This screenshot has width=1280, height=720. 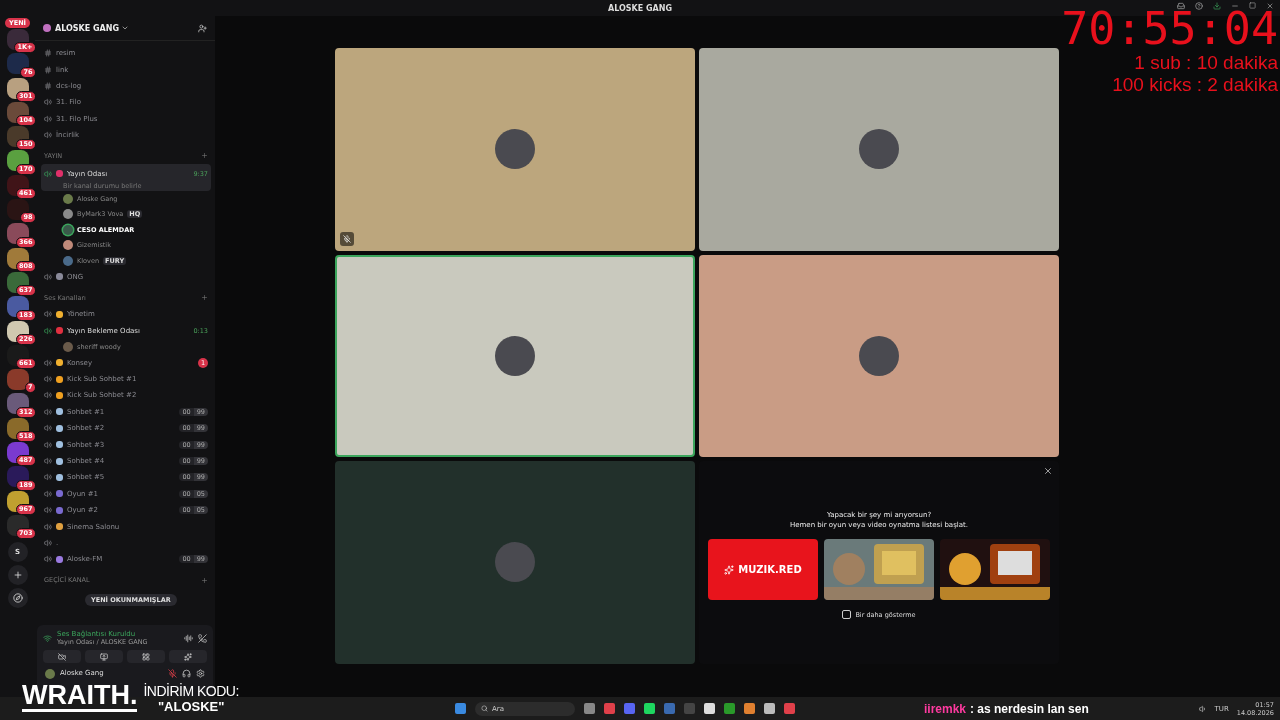 I want to click on discover-button, so click(x=17, y=598).